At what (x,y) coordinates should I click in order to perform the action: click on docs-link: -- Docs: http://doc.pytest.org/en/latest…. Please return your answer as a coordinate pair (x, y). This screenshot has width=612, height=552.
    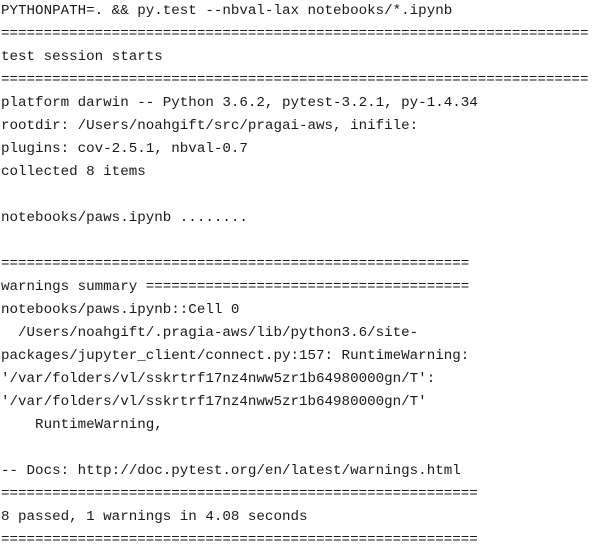
    Looking at the image, I should click on (231, 471).